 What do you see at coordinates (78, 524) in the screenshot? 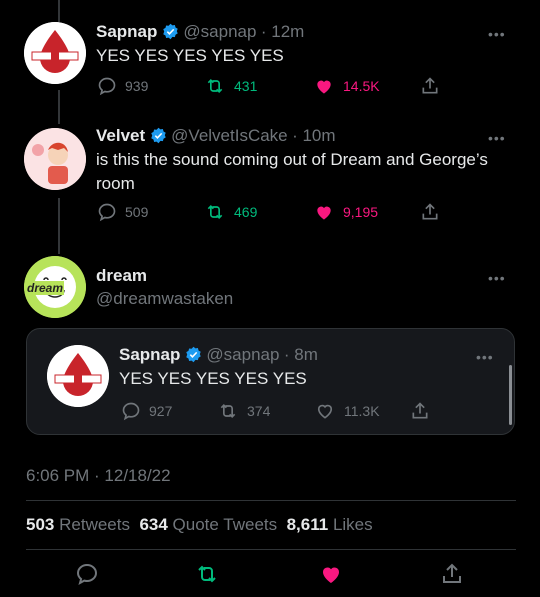
I see `retweets-stat: 503 Retweets` at bounding box center [78, 524].